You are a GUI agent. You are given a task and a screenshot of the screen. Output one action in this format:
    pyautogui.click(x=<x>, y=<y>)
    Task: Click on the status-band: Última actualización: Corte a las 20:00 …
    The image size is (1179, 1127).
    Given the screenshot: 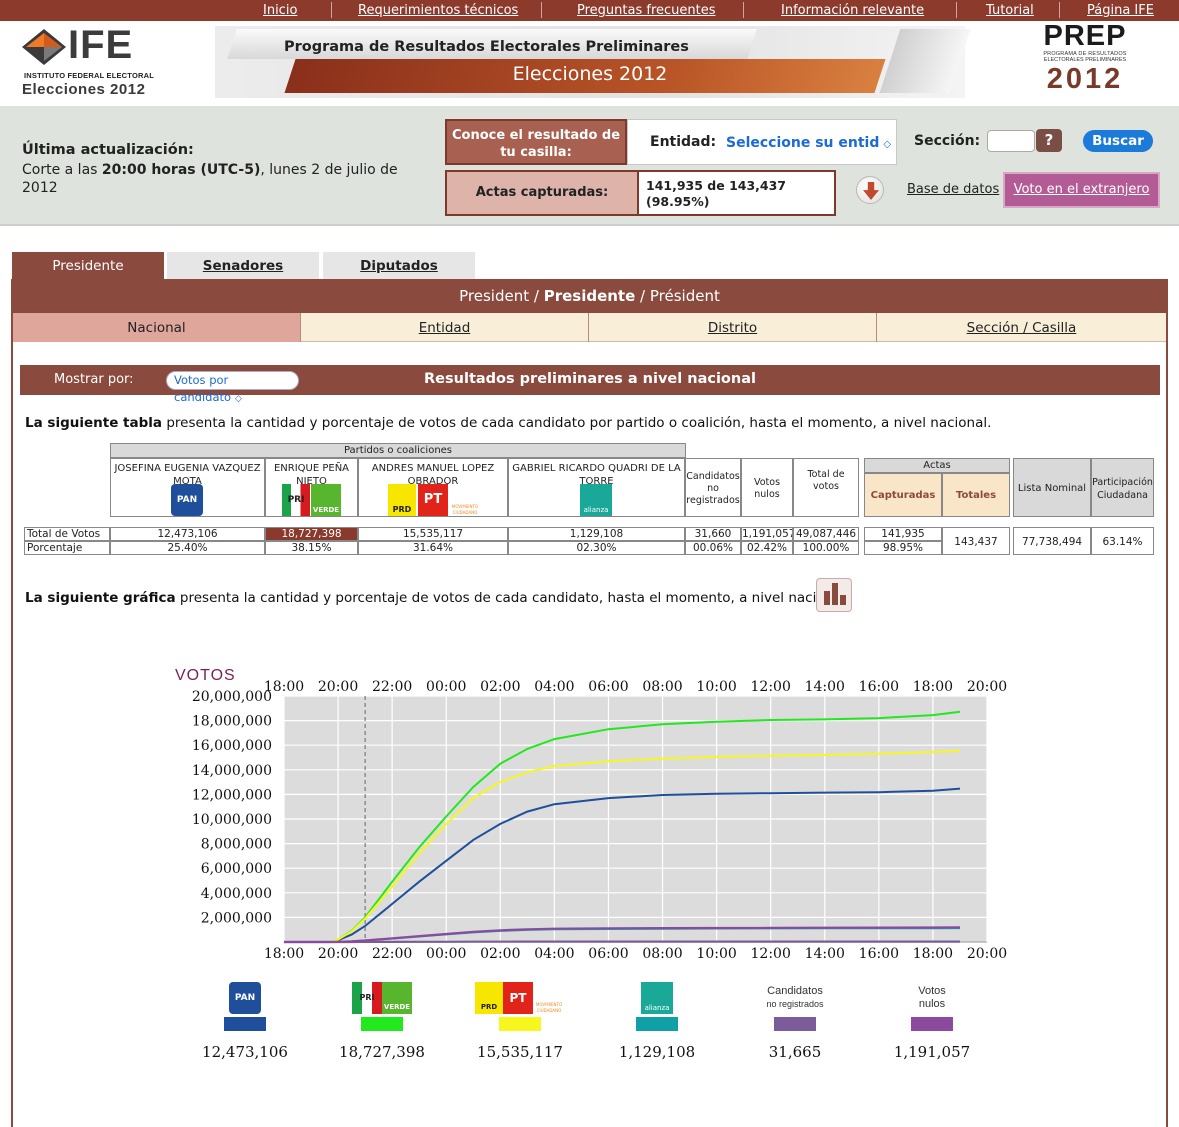 What is the action you would take?
    pyautogui.click(x=589, y=166)
    